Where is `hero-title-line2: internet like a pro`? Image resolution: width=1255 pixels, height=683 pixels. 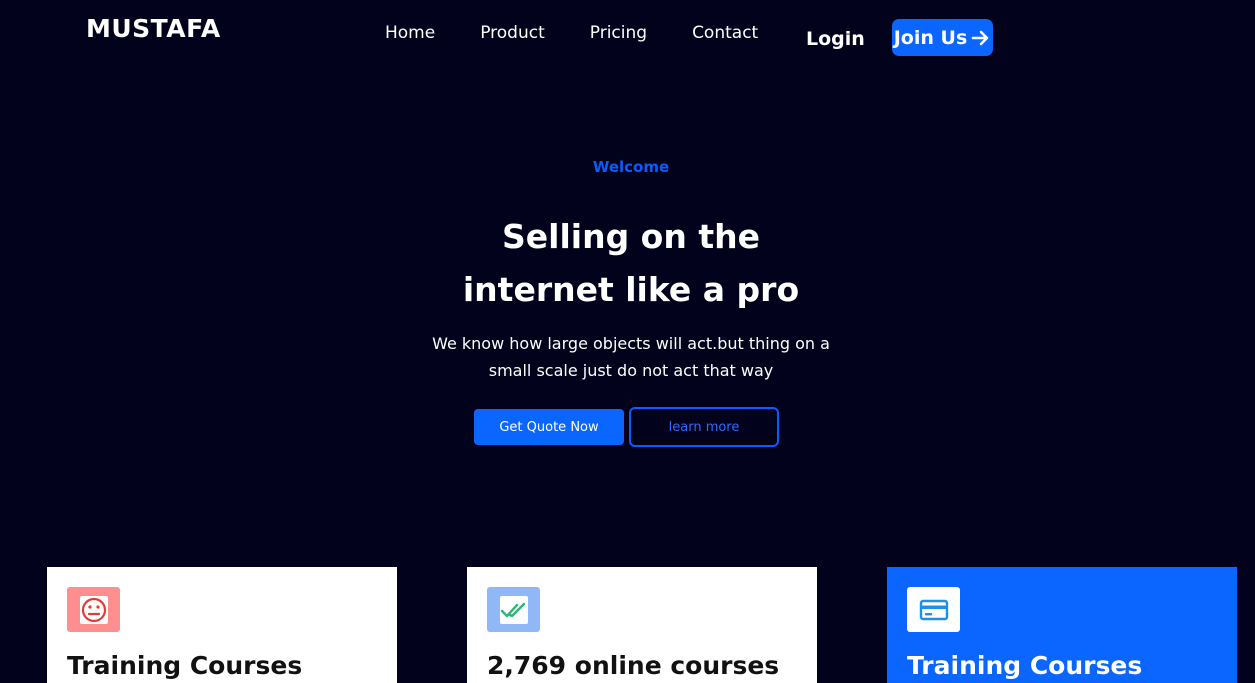 hero-title-line2: internet like a pro is located at coordinates (631, 289).